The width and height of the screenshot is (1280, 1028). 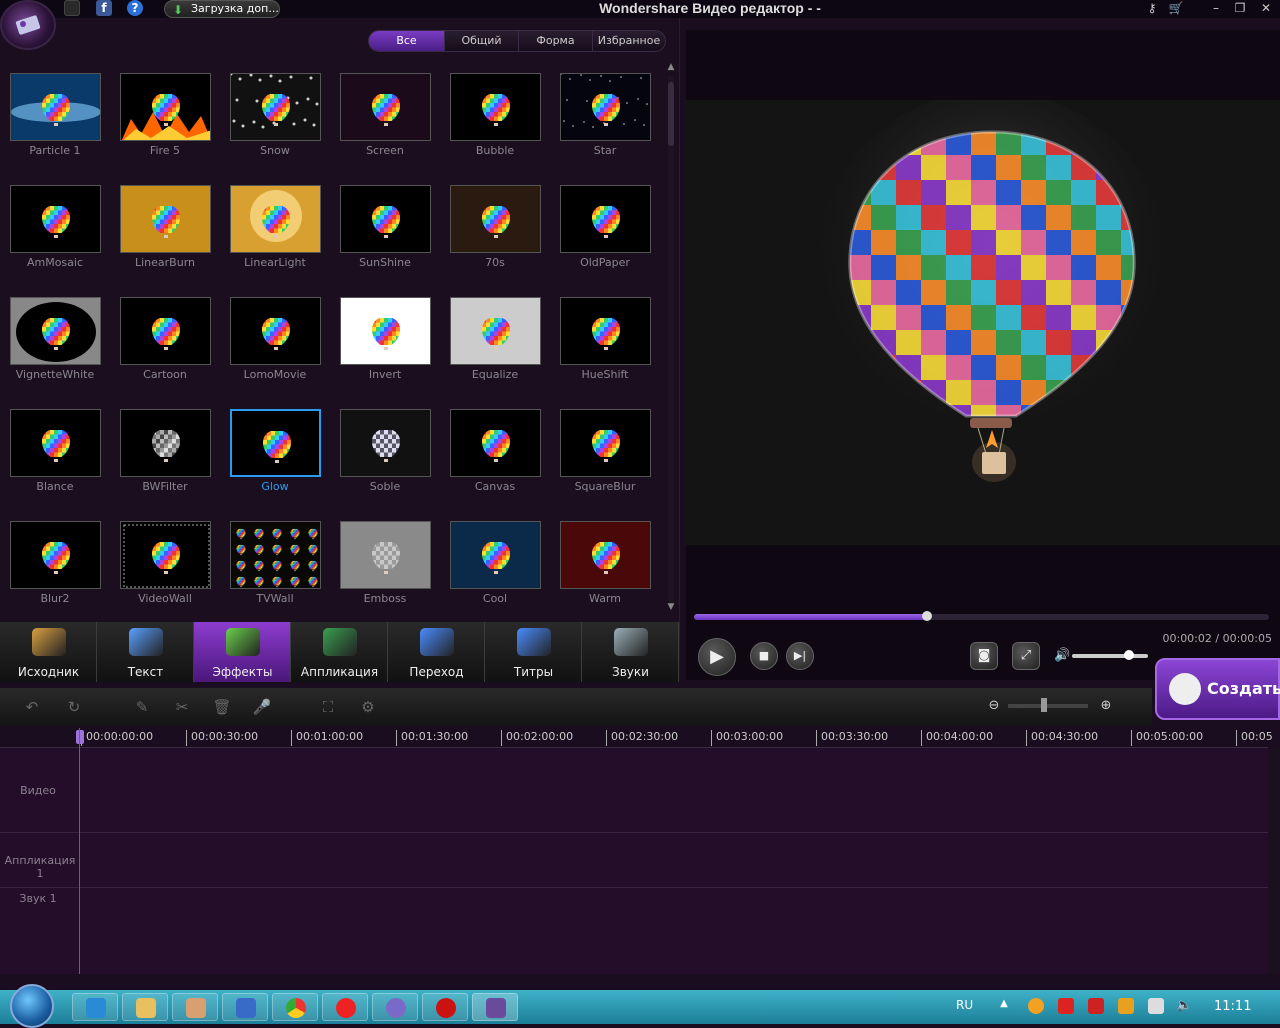 I want to click on effect-item: SquareBlur, so click(x=605, y=459).